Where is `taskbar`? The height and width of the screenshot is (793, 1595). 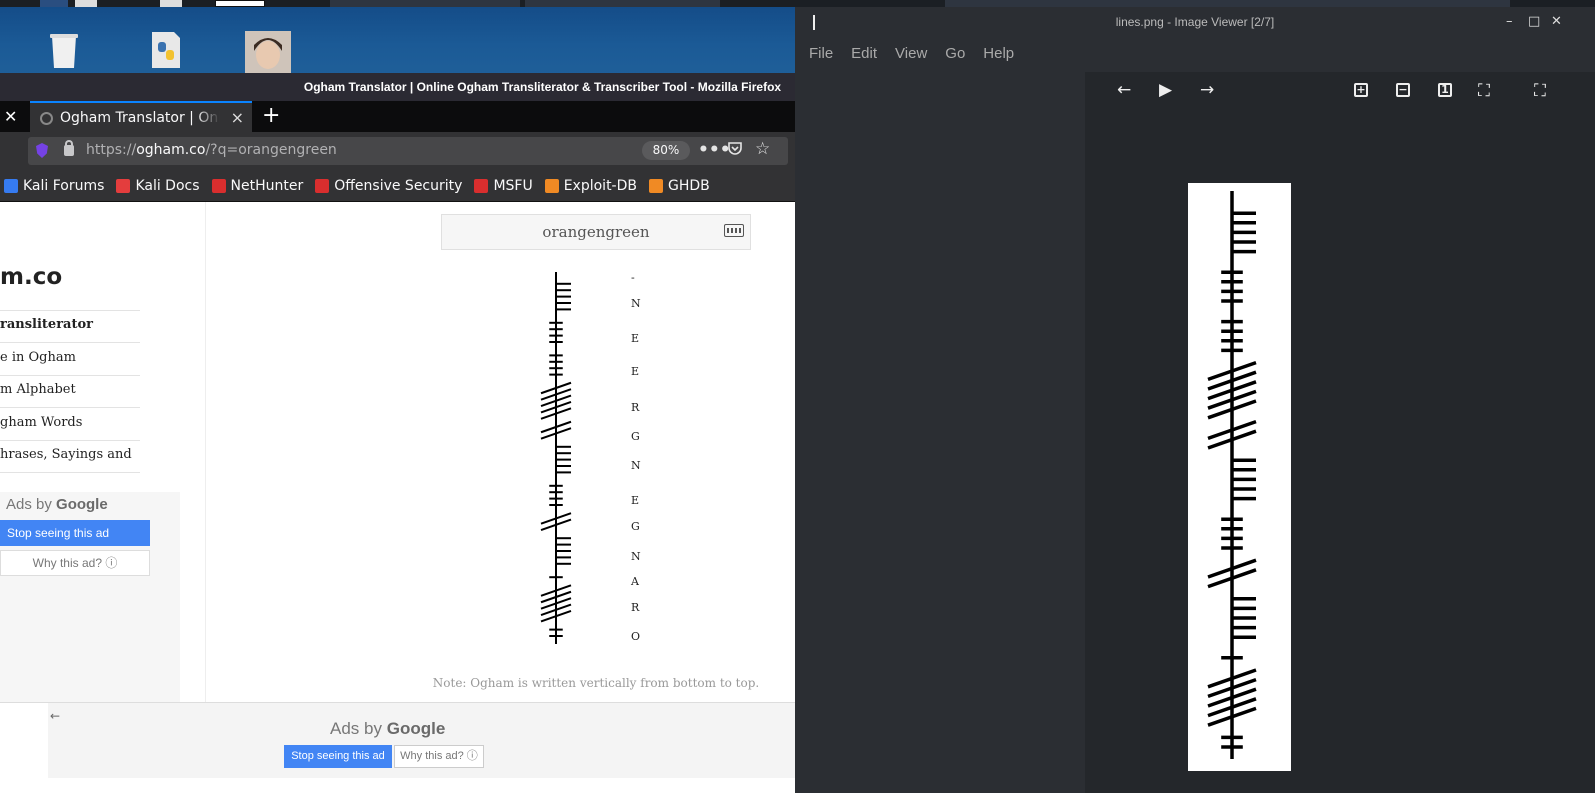
taskbar is located at coordinates (797, 3).